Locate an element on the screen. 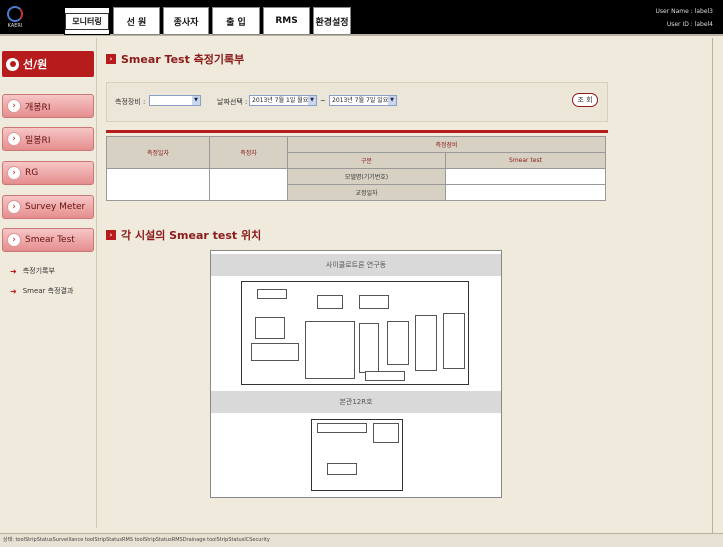  divider-line is located at coordinates (357, 131).